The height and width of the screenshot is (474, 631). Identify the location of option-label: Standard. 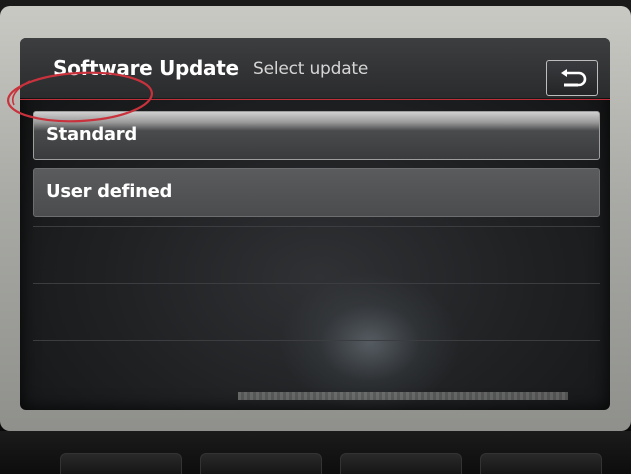
(91, 134).